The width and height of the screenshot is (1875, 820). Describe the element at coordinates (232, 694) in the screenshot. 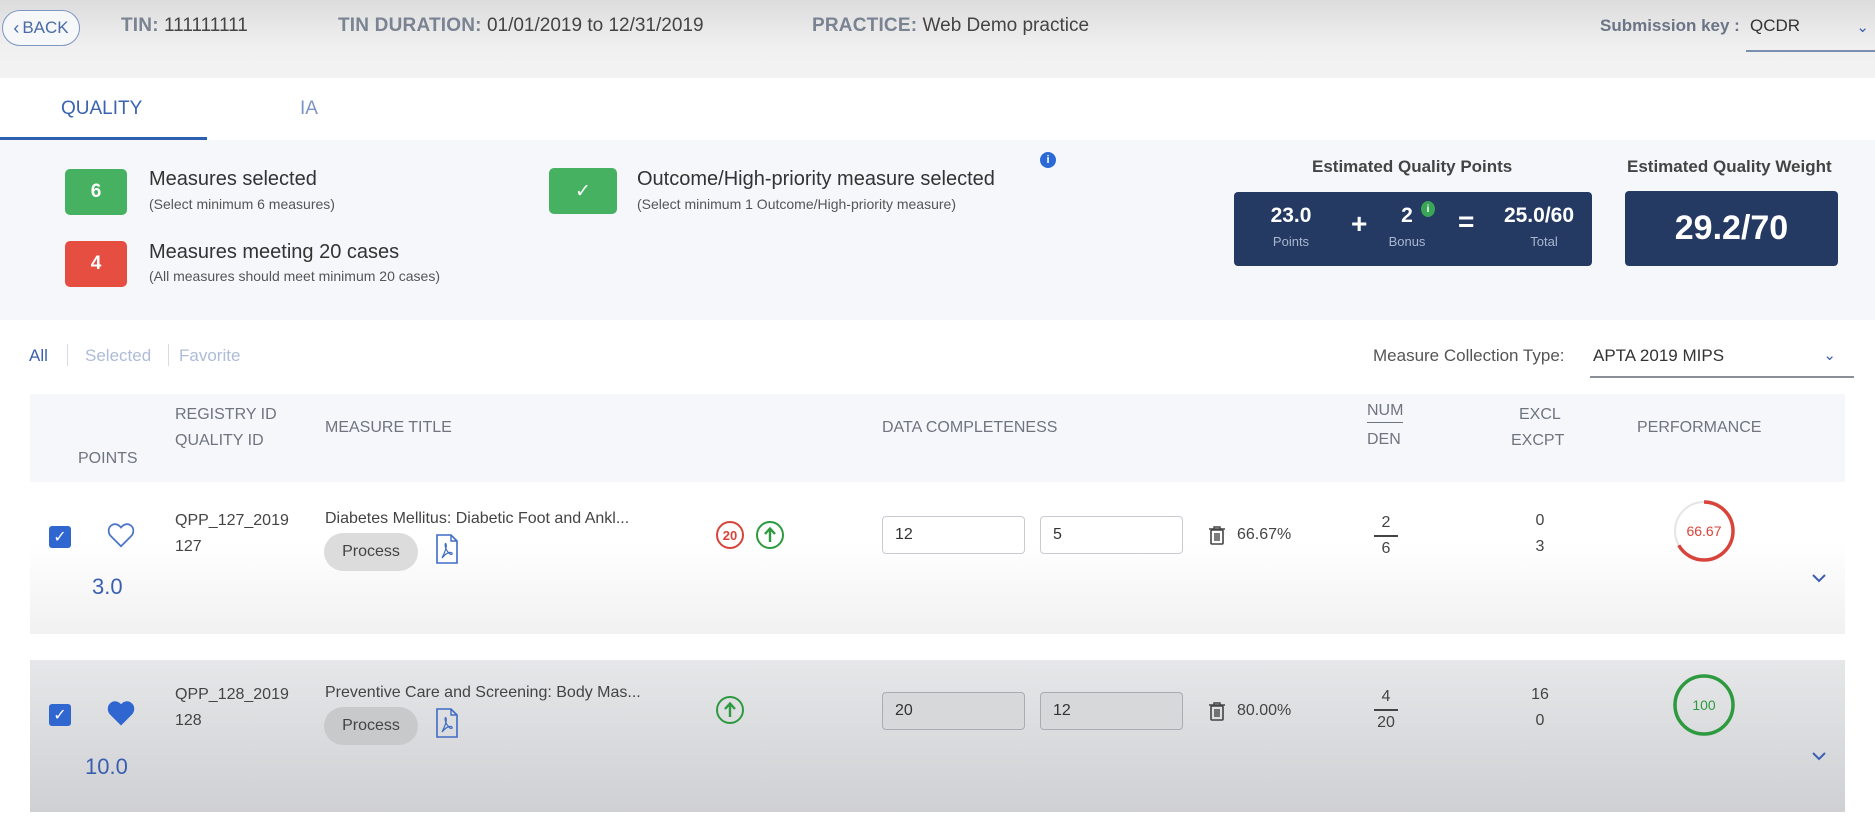

I see `registry-id: QPP_128_2019` at that location.